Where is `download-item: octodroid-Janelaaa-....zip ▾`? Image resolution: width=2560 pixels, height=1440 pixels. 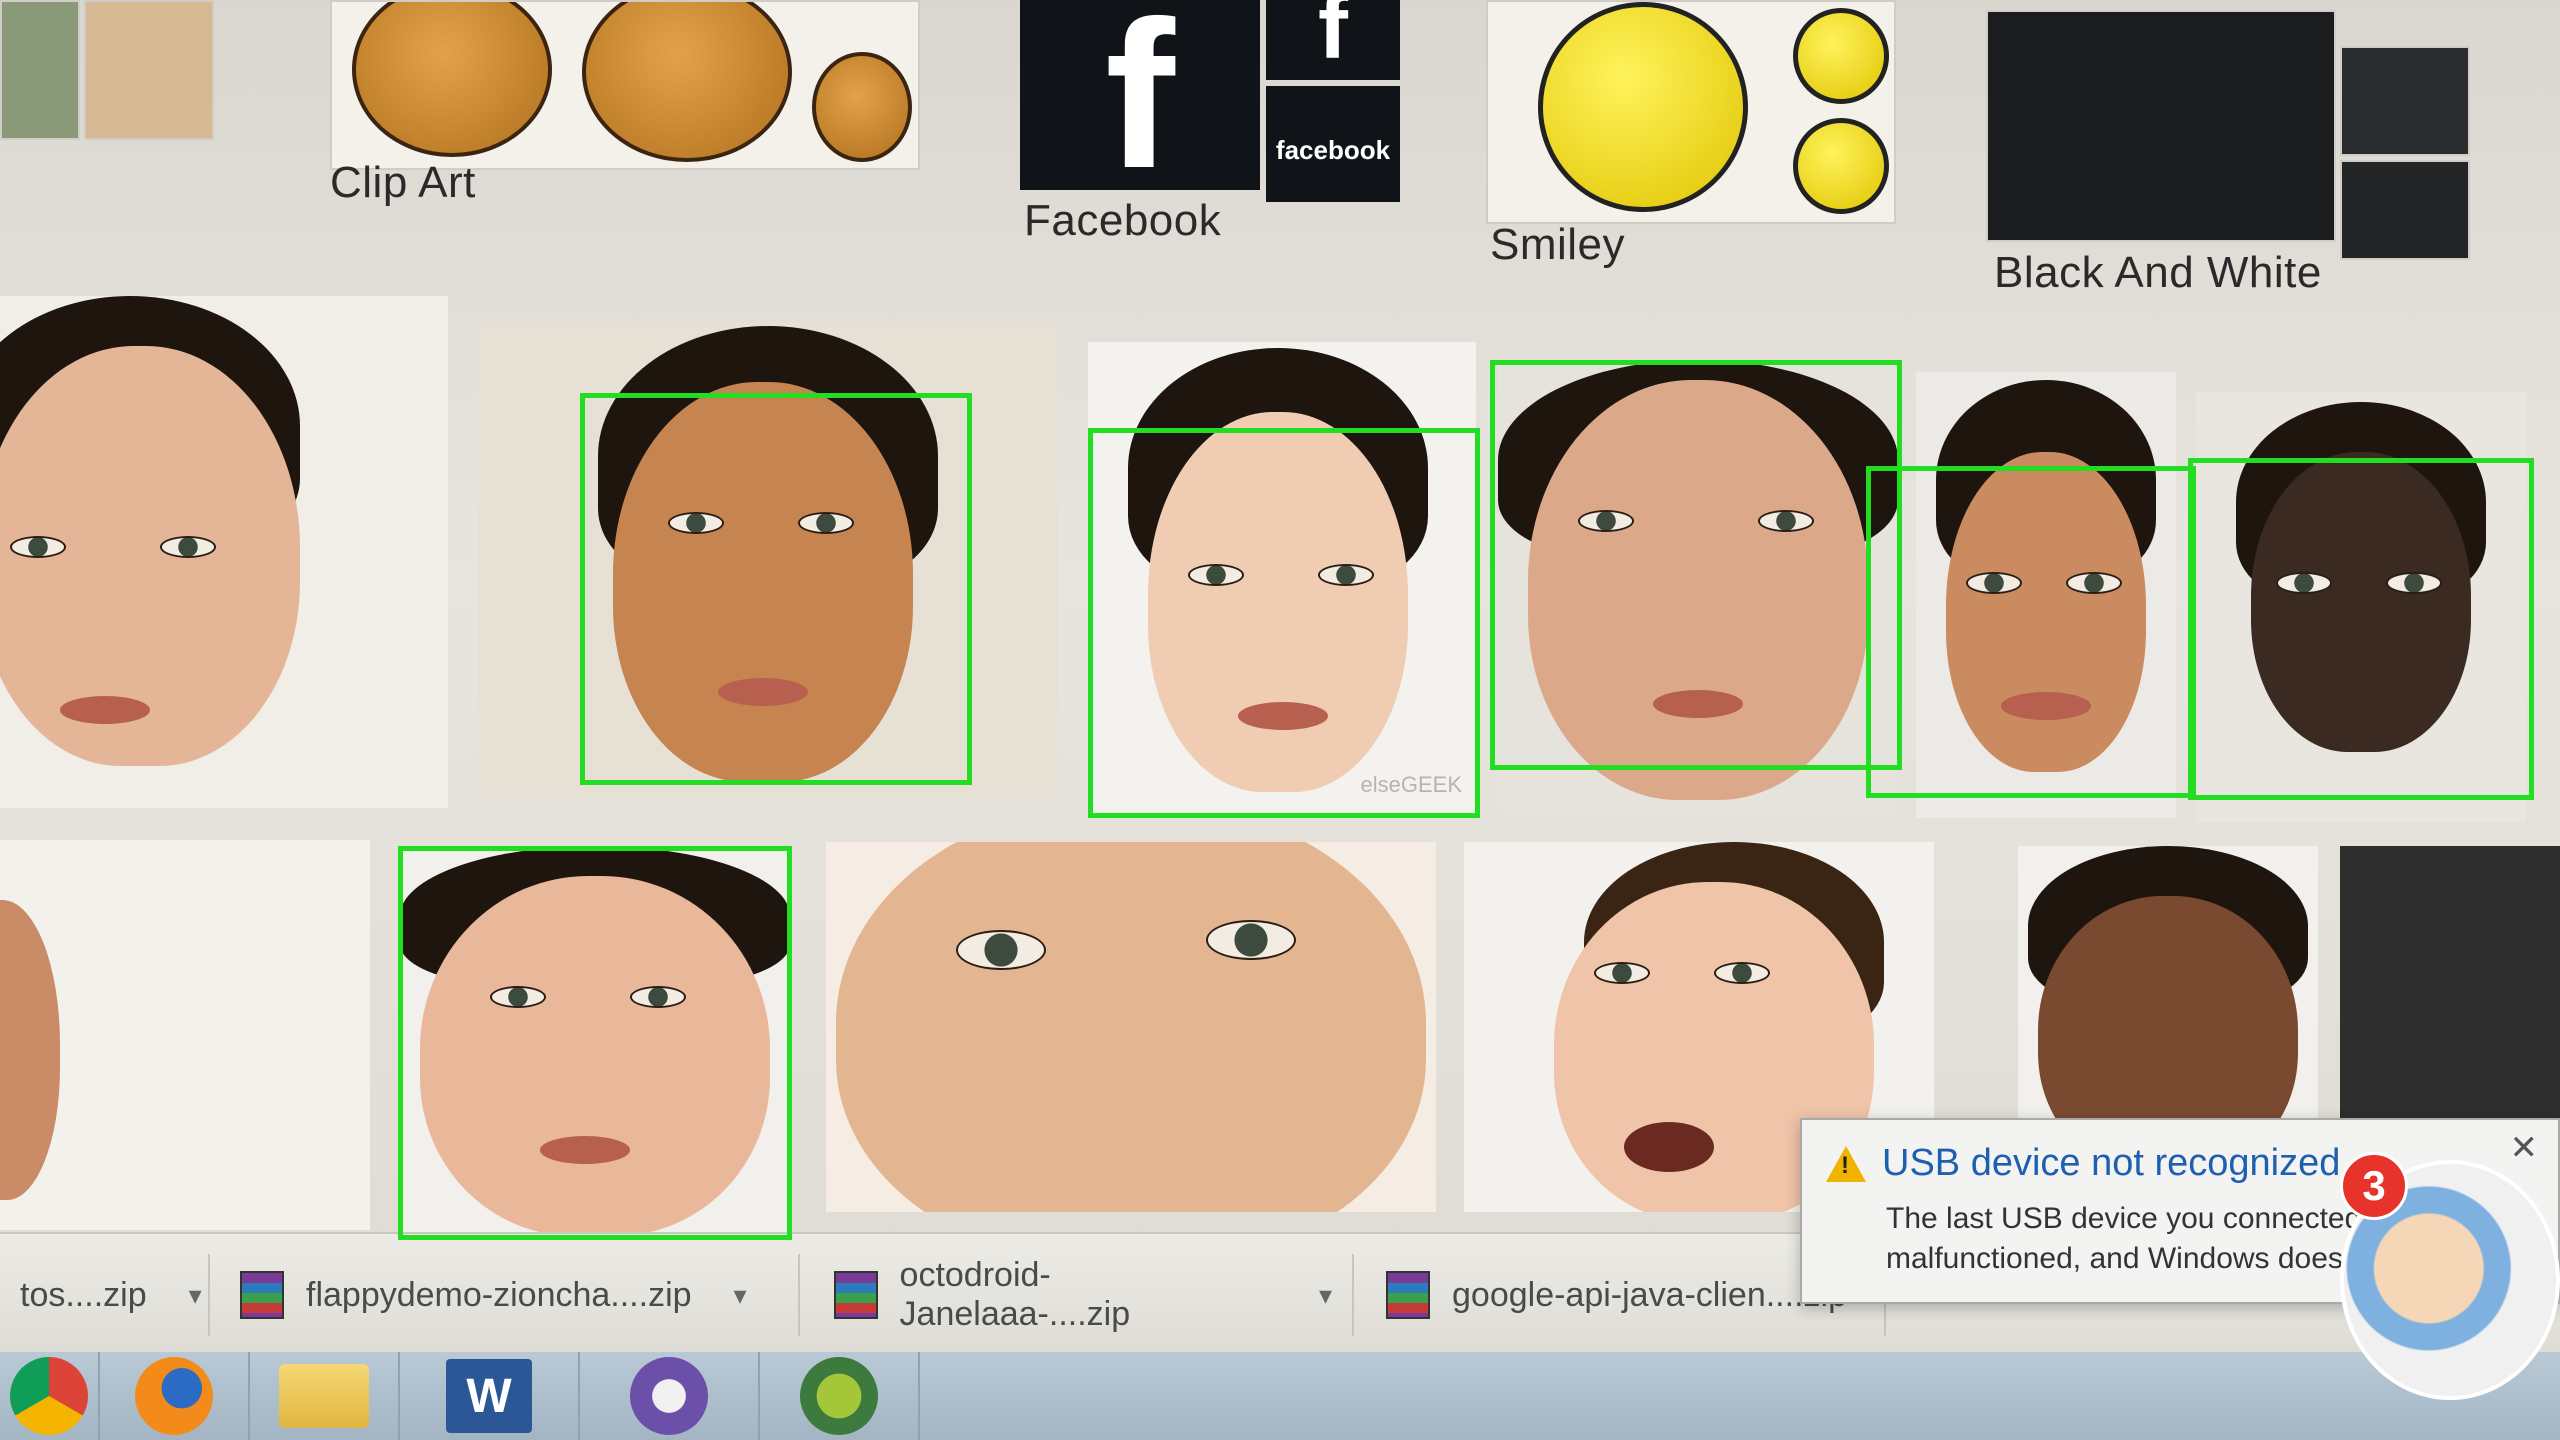
download-item: octodroid-Janelaaa-....zip ▾ is located at coordinates (1084, 1295).